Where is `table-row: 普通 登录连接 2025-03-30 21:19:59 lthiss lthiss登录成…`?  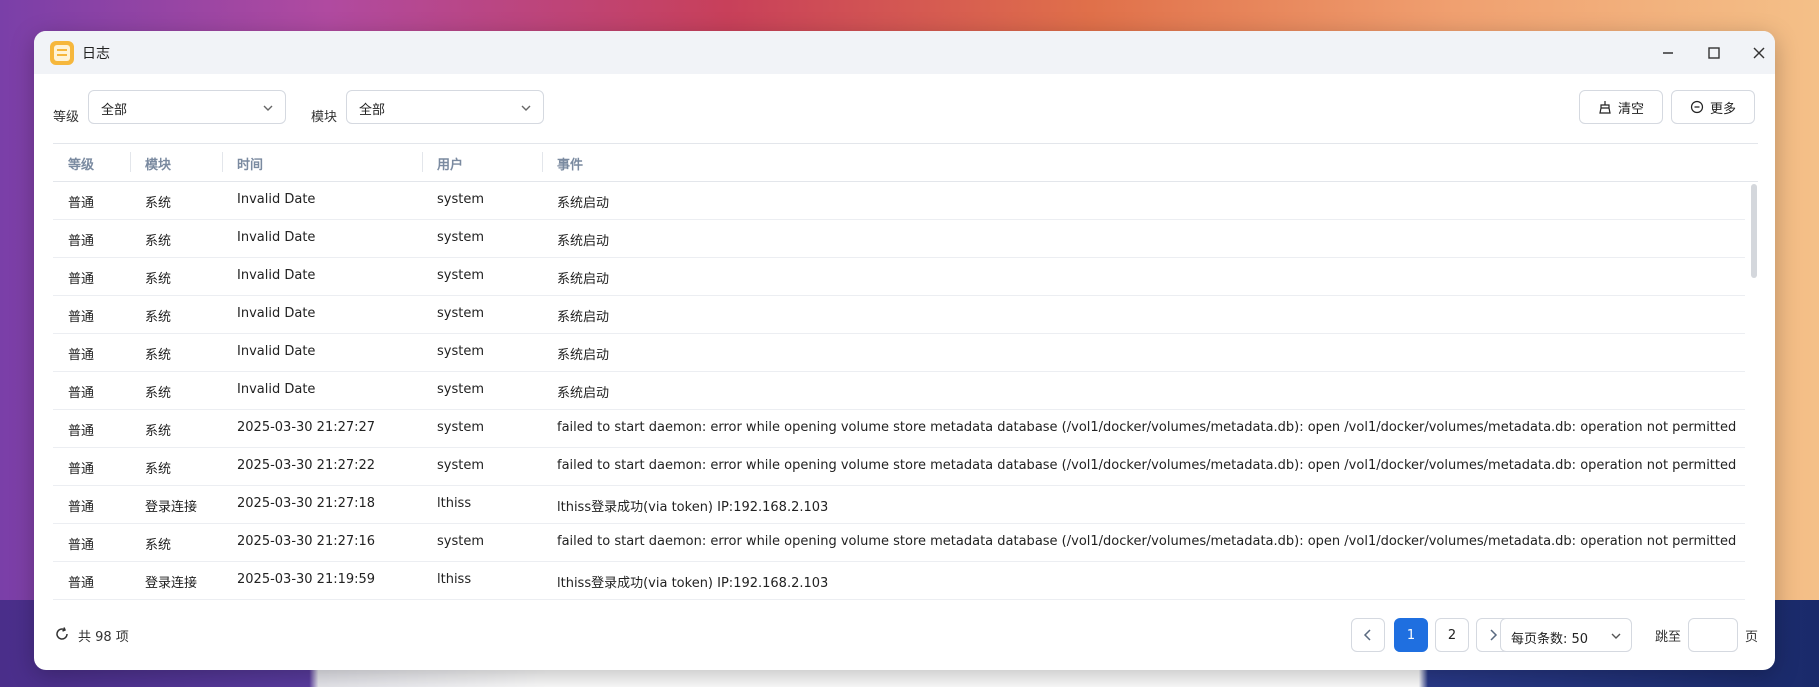
table-row: 普通 登录连接 2025-03-30 21:19:59 lthiss lthiss登录成… is located at coordinates (899, 581).